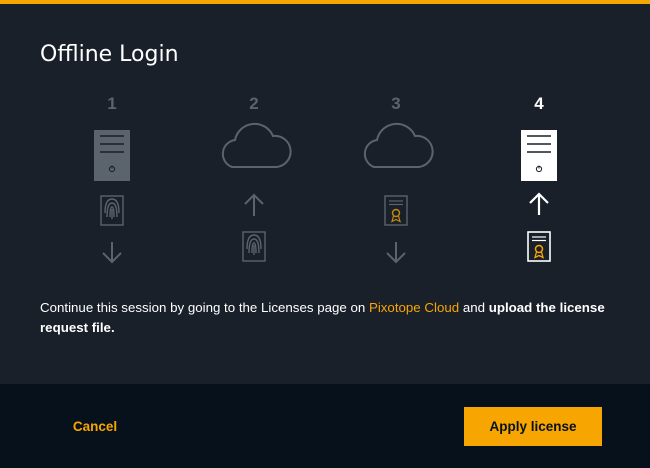  I want to click on step-2: 2, so click(254, 180).